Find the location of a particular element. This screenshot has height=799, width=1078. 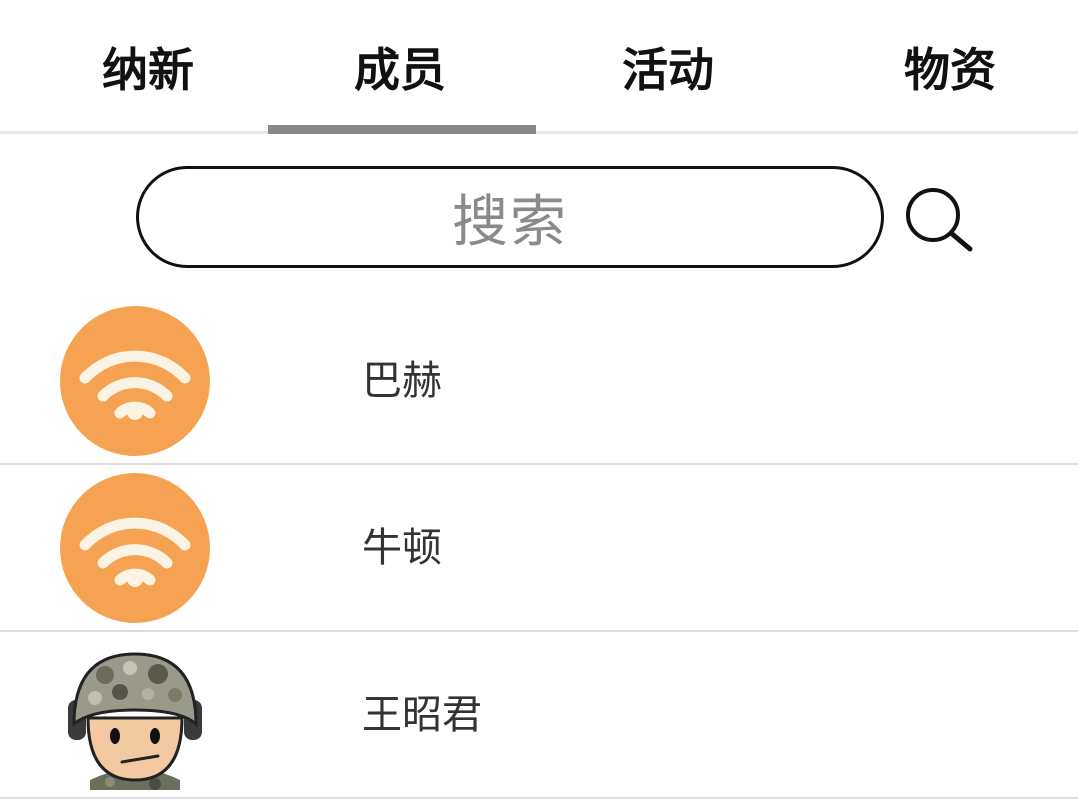

tab-recruit: 纳新 is located at coordinates (148, 70).